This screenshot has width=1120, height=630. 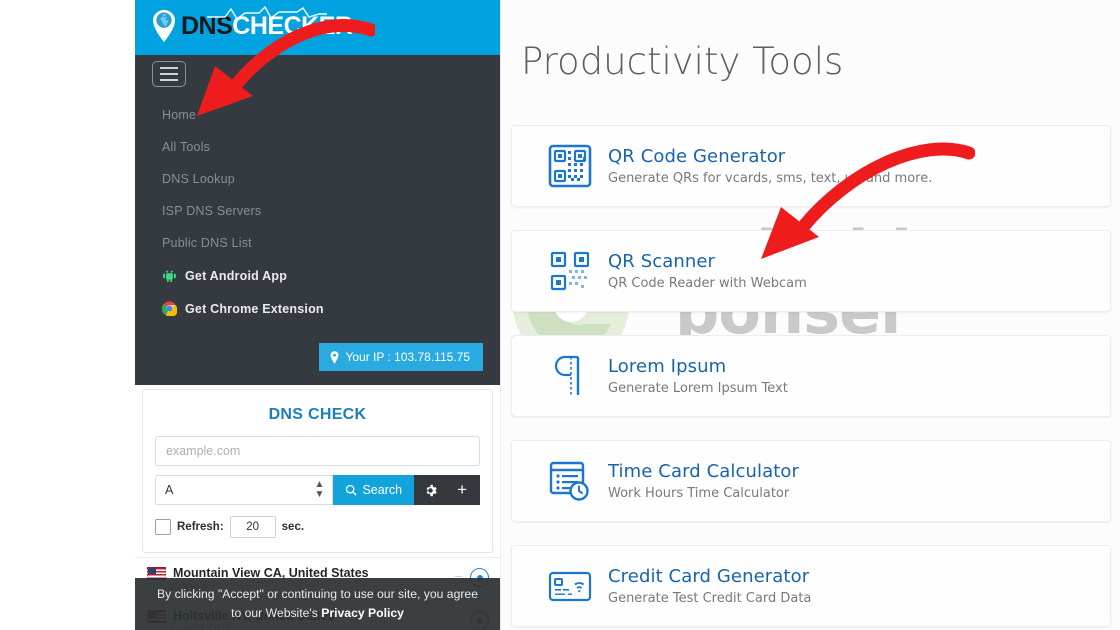 I want to click on domain-input, so click(x=317, y=451).